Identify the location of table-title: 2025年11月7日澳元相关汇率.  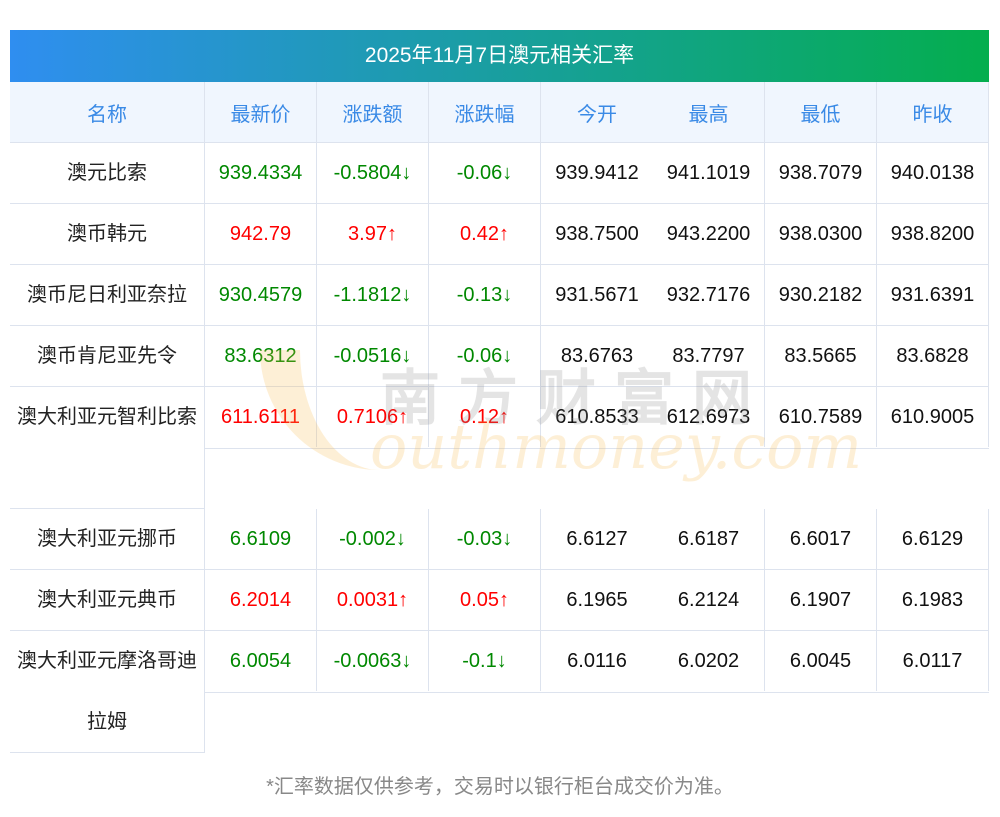
(499, 56).